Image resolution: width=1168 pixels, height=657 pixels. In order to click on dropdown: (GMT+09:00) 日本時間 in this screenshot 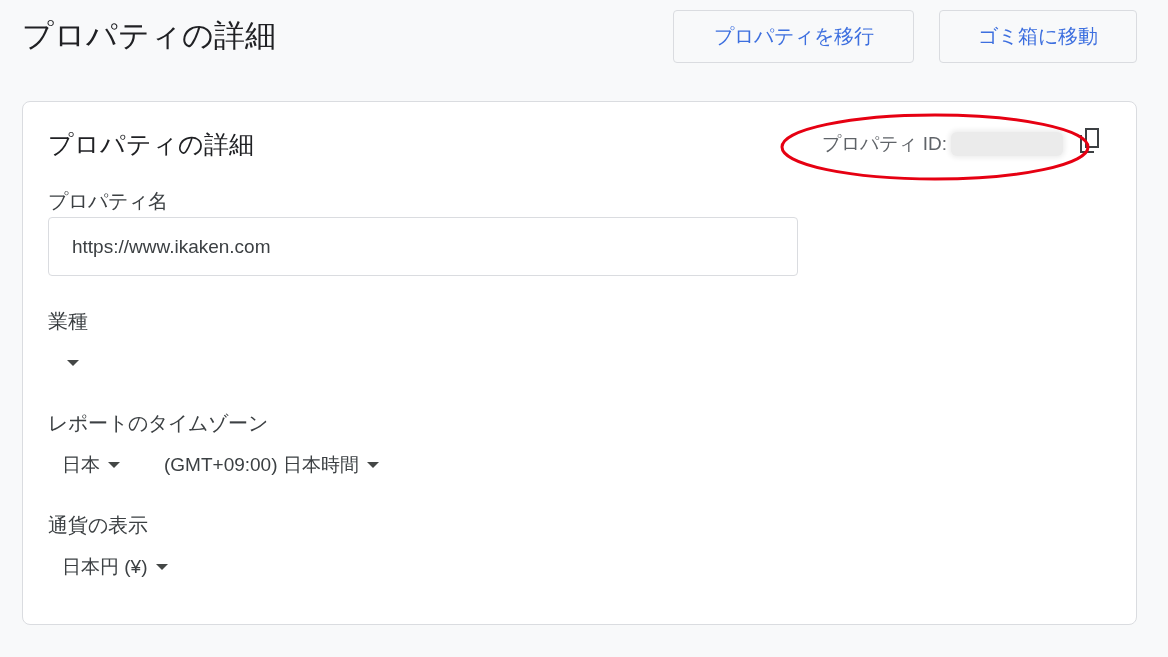, I will do `click(271, 465)`.